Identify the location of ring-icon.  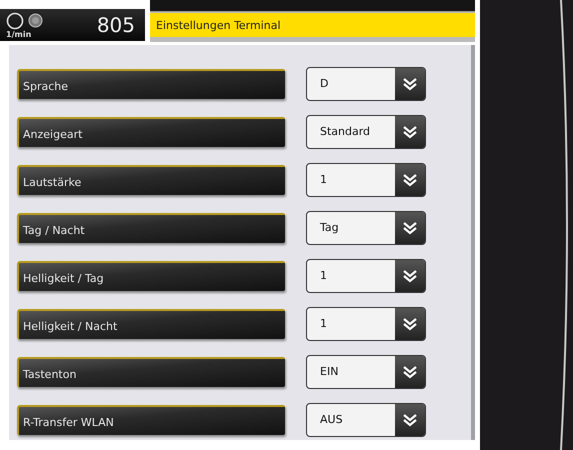
(15, 21).